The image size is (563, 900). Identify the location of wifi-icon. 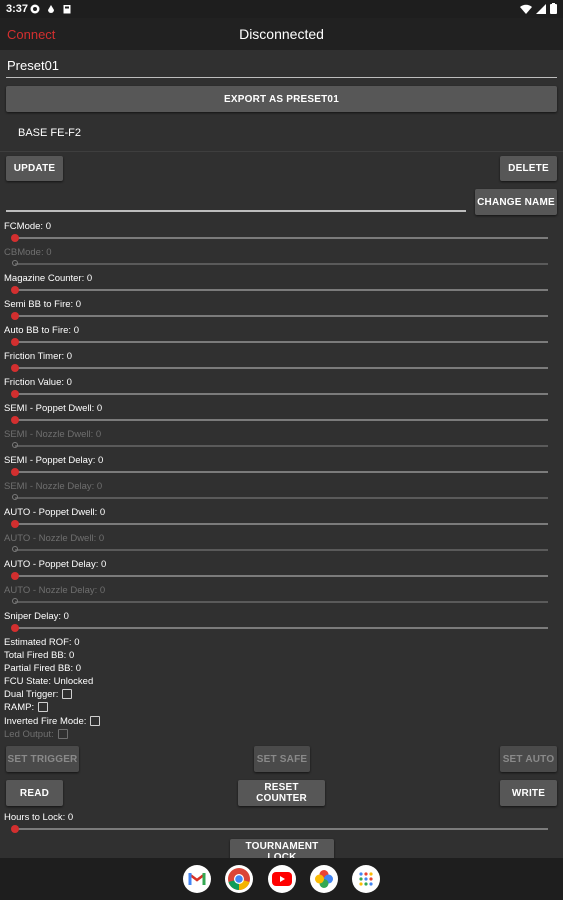
(526, 9).